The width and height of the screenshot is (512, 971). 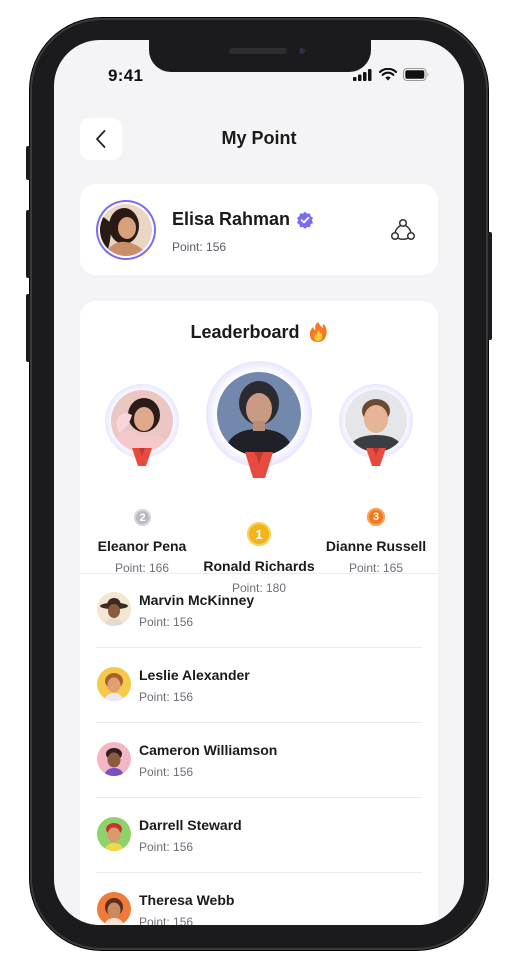 I want to click on share-button, so click(x=403, y=232).